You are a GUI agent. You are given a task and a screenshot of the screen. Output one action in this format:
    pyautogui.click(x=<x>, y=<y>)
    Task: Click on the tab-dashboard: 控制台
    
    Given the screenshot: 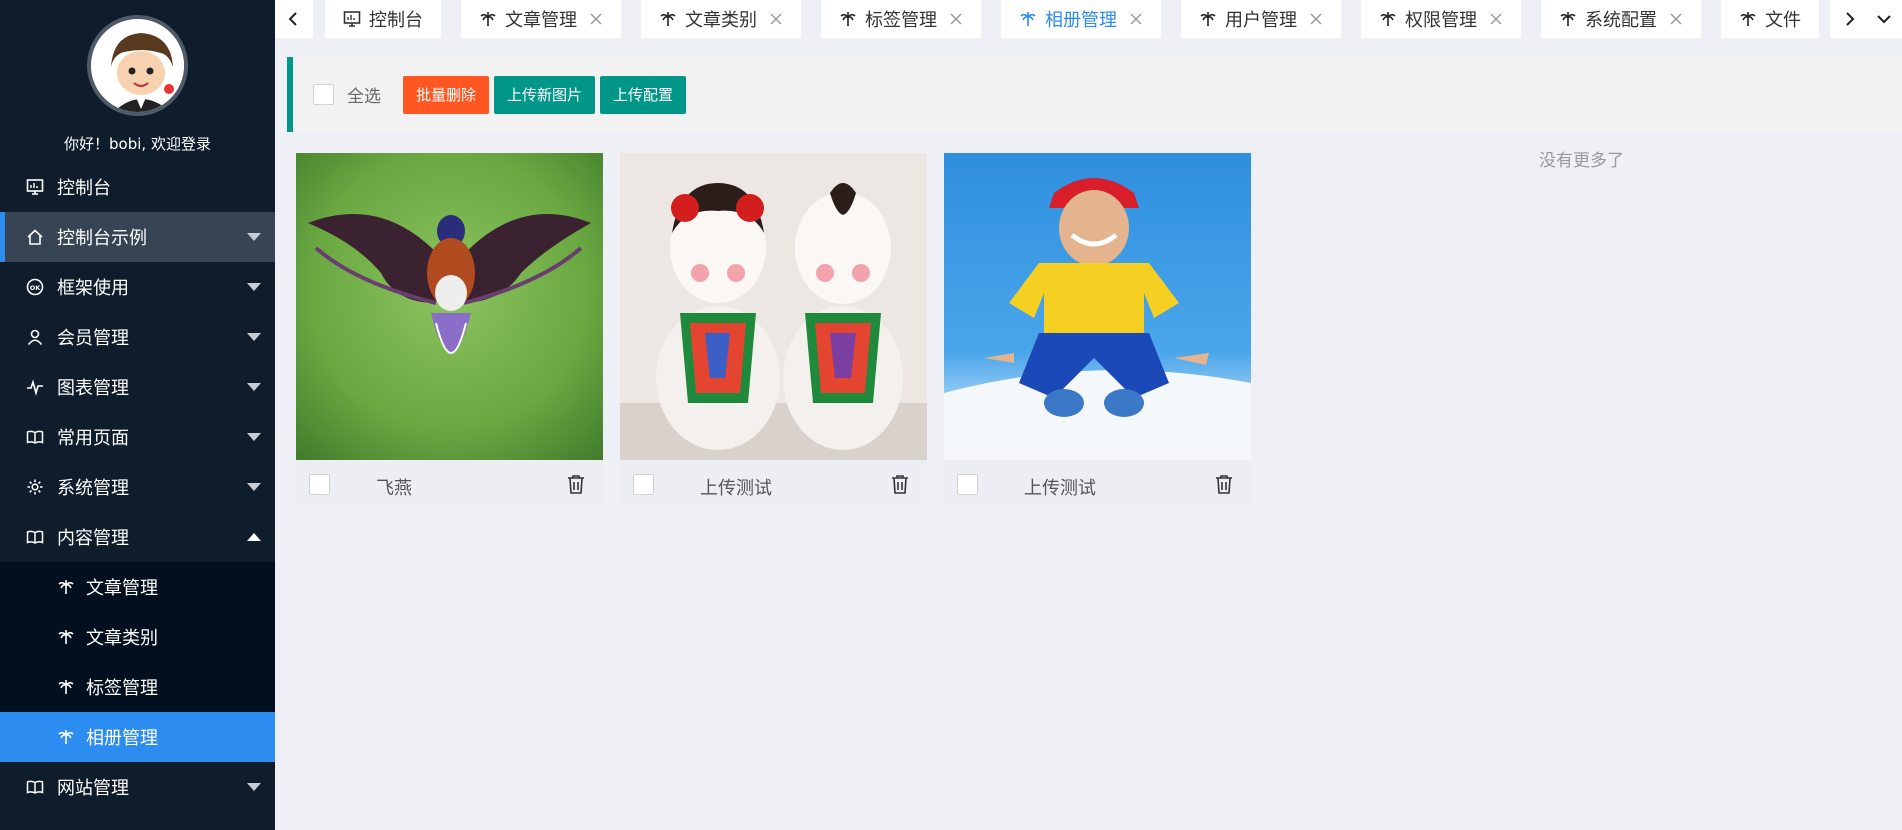 What is the action you would take?
    pyautogui.click(x=383, y=19)
    